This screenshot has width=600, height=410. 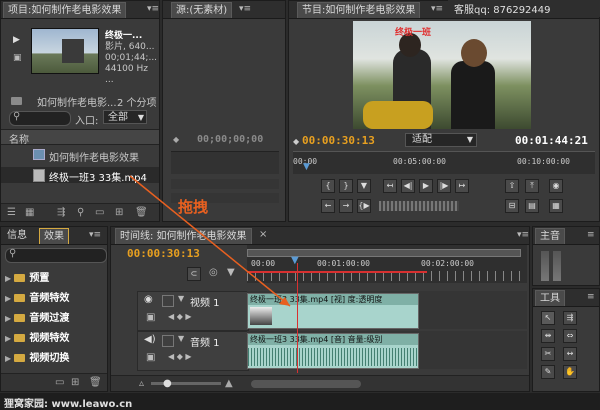 I want to click on zoom-out-icon: ▵, so click(x=141, y=383).